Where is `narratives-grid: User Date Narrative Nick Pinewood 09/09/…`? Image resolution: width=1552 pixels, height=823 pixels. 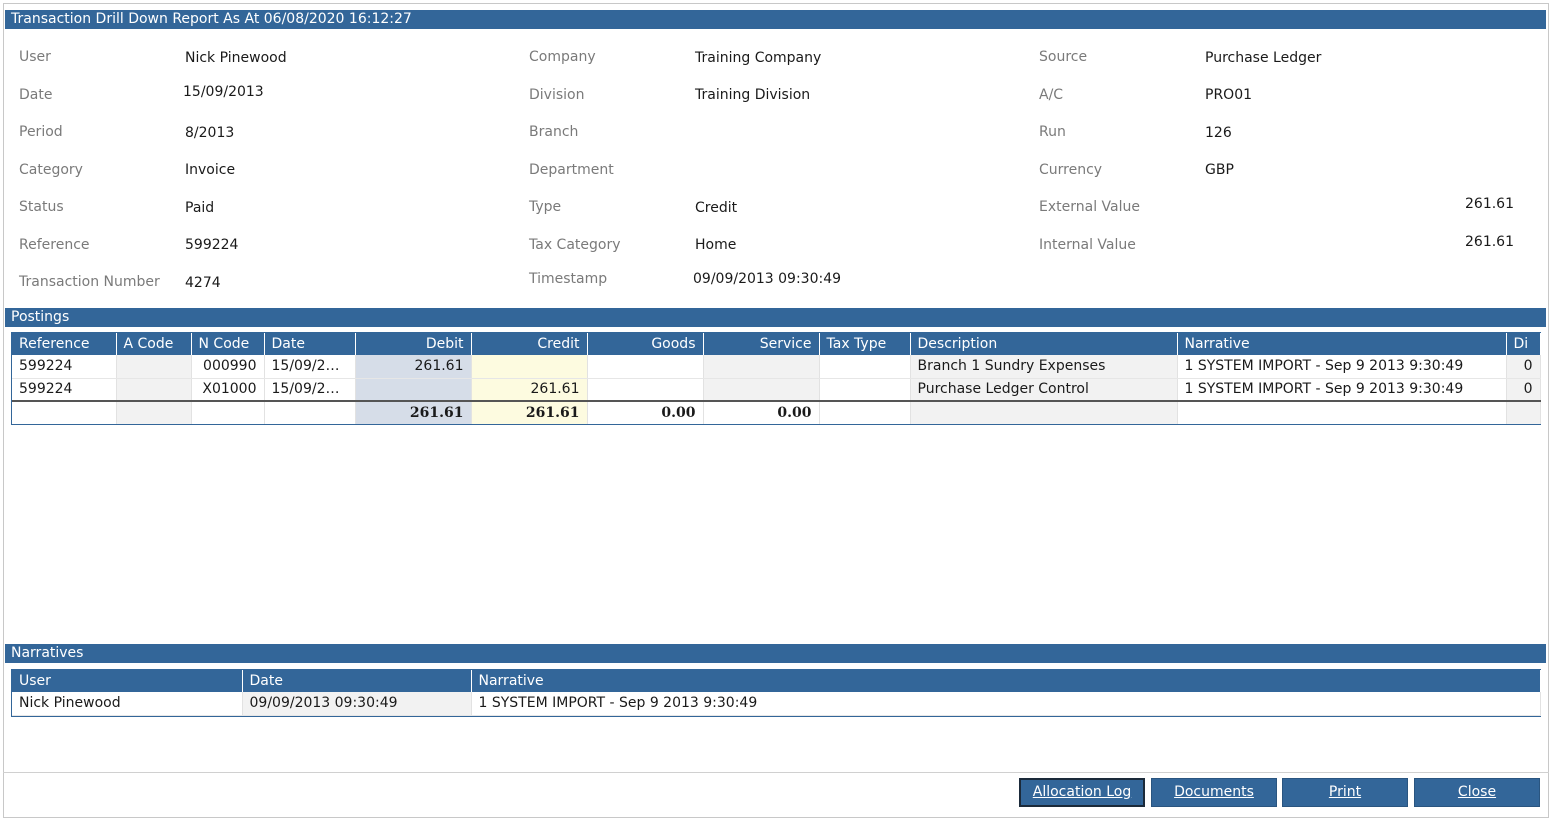 narratives-grid: User Date Narrative Nick Pinewood 09/09/… is located at coordinates (776, 693).